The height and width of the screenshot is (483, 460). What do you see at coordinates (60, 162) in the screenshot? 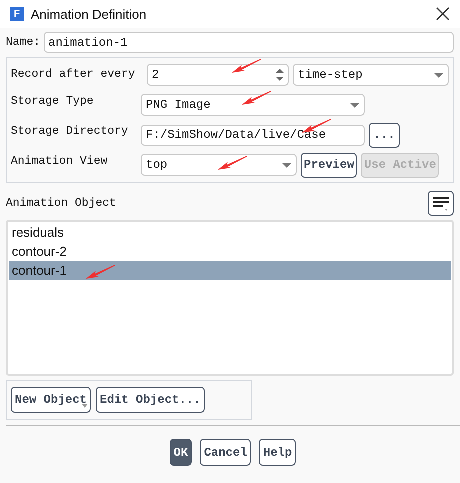
I see `animation-view-label: Animation View` at bounding box center [60, 162].